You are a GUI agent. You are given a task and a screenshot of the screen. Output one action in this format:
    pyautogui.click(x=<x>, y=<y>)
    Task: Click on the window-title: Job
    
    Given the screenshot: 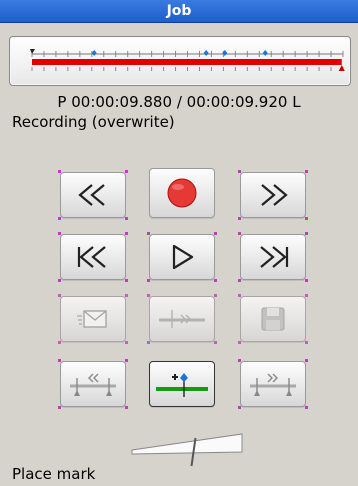 What is the action you would take?
    pyautogui.click(x=179, y=11)
    